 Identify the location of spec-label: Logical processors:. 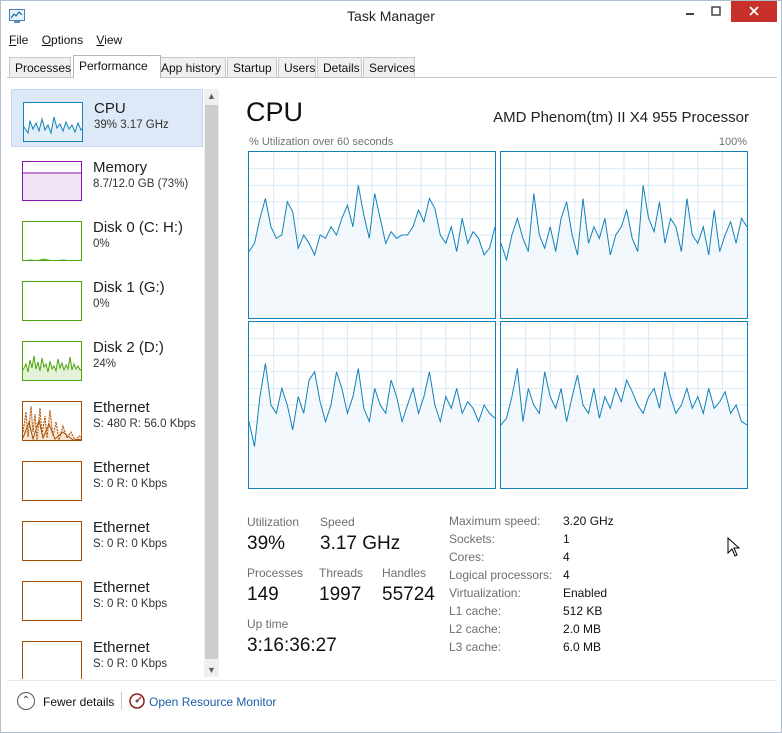
(501, 575).